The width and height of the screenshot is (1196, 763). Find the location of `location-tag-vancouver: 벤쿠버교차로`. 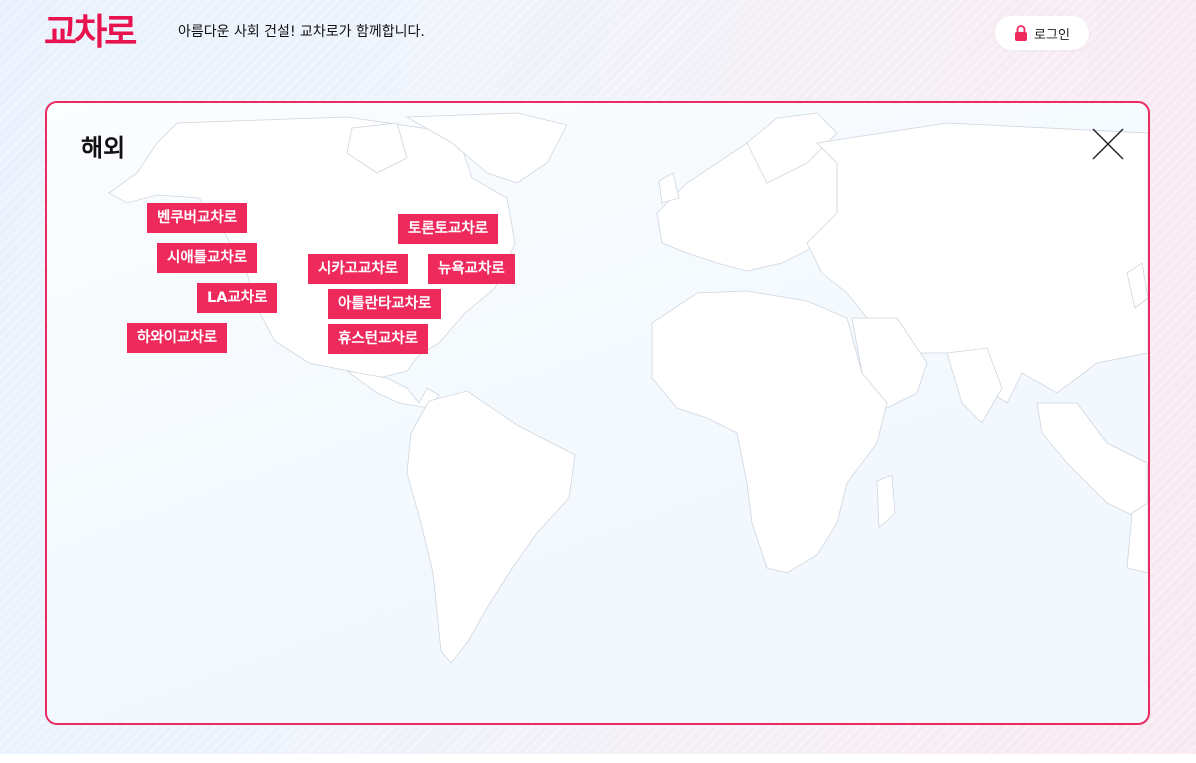

location-tag-vancouver: 벤쿠버교차로 is located at coordinates (197, 218).